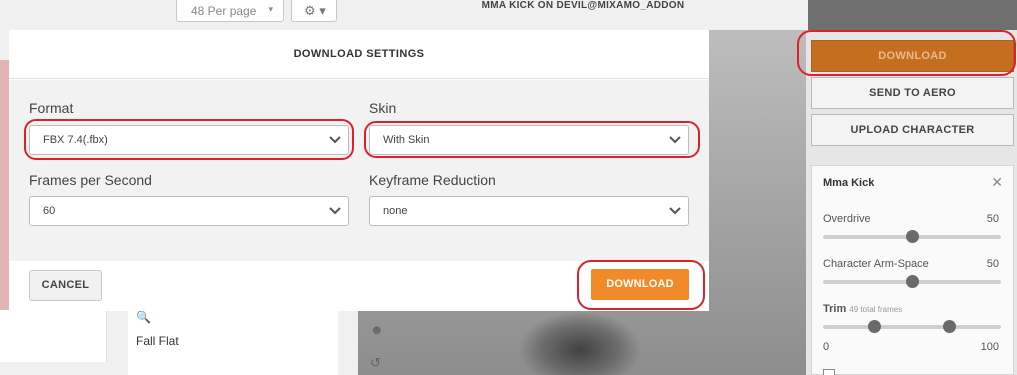  I want to click on library-toolbar: 48 Per page ▾ ⚙ ▾, so click(179, 15).